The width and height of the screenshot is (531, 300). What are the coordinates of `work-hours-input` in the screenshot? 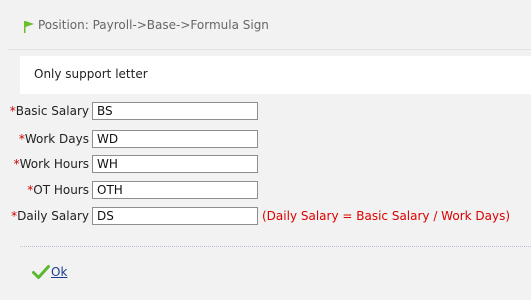 It's located at (175, 164).